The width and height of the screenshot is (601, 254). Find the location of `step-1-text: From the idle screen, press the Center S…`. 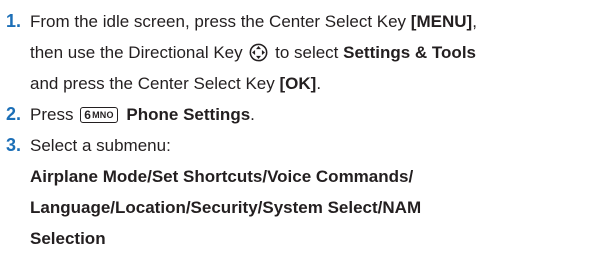

step-1-text: From the idle screen, press the Center S… is located at coordinates (220, 21).